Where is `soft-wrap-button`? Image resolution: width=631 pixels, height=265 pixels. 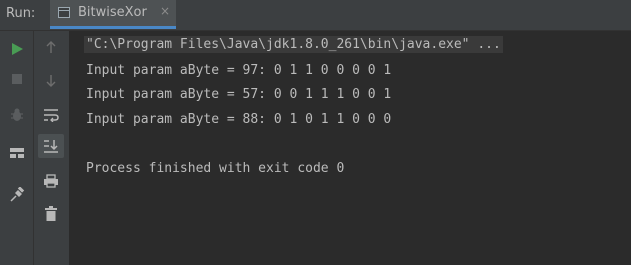 soft-wrap-button is located at coordinates (51, 115).